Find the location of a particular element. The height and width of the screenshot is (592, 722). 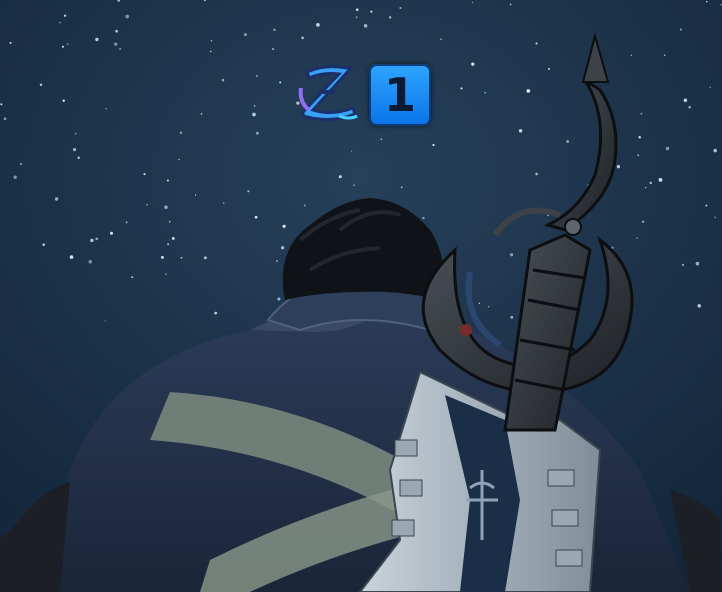

status-effect-indicator: 1 is located at coordinates (365, 94).